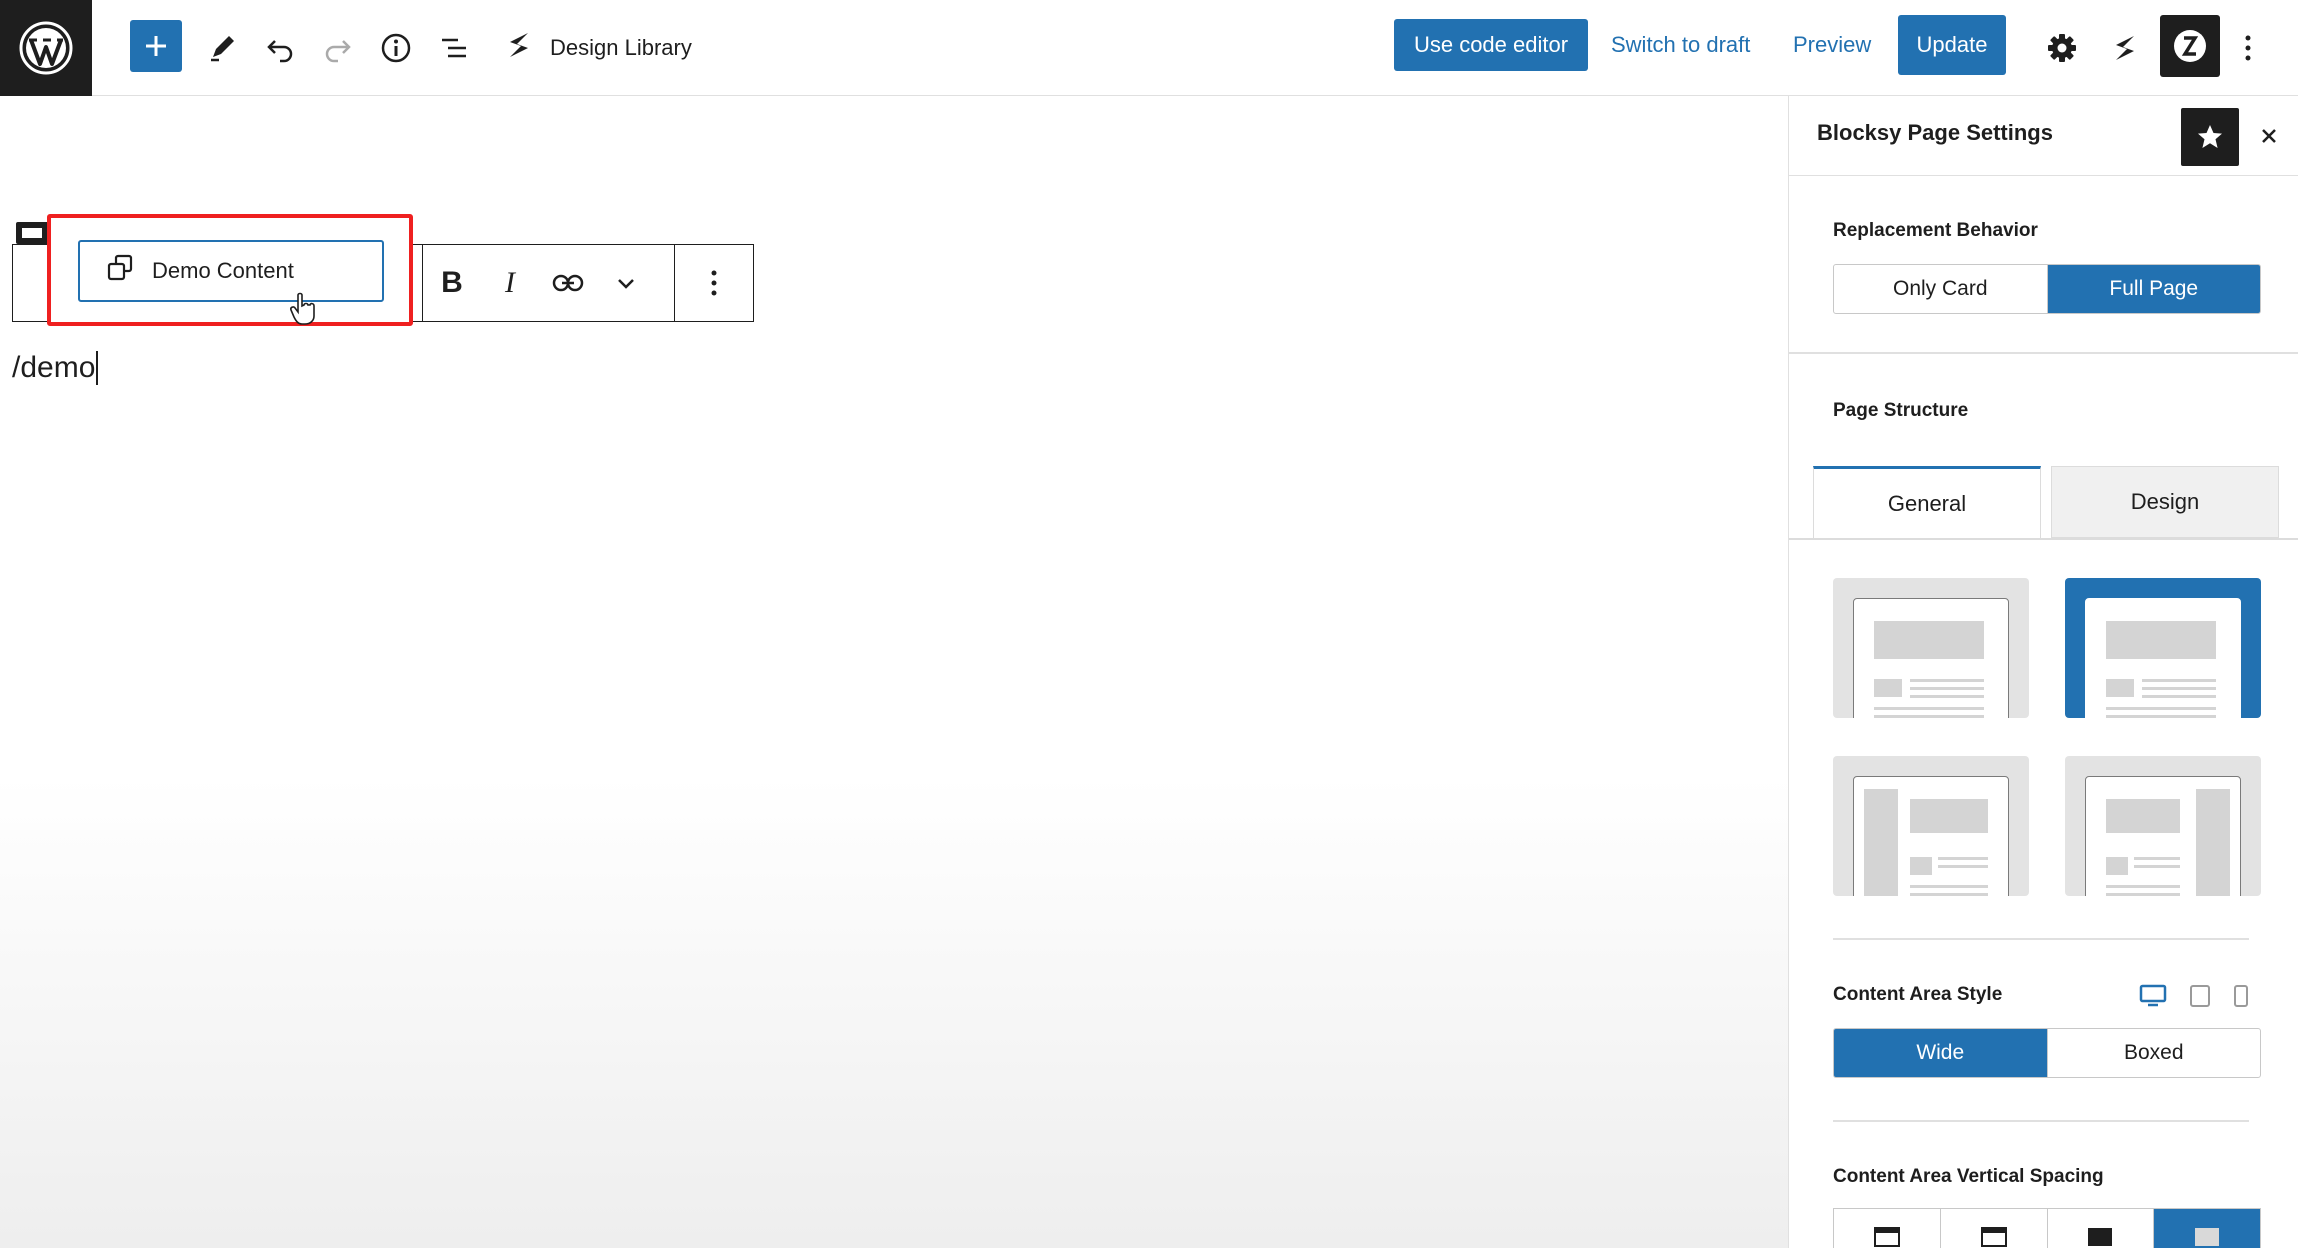  I want to click on full-page-option: Full Page, so click(2153, 289).